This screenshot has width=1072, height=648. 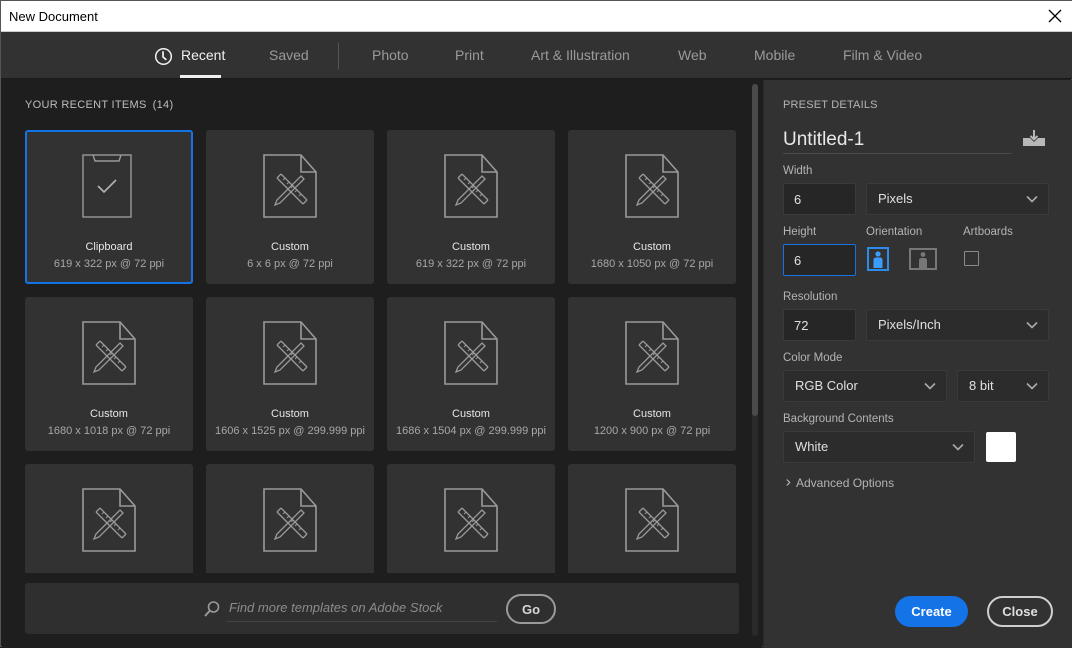 What do you see at coordinates (774, 55) in the screenshot?
I see `tab-mobile: Mobile` at bounding box center [774, 55].